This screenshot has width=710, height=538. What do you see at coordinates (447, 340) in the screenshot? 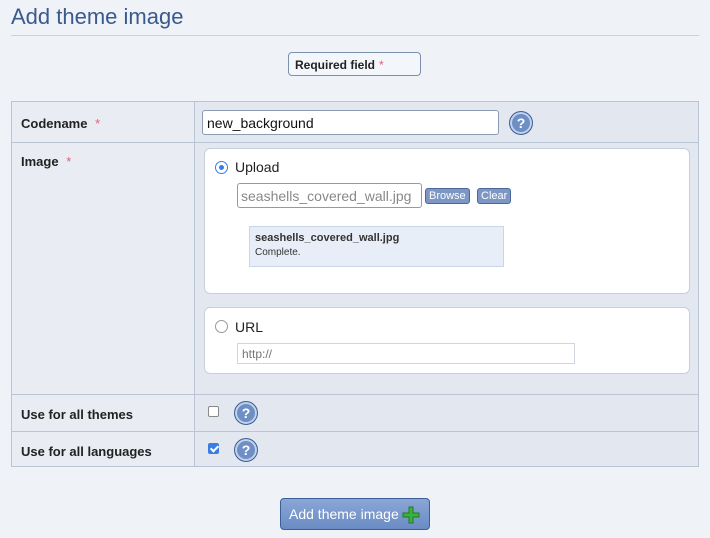
I see `url-panel: URL` at bounding box center [447, 340].